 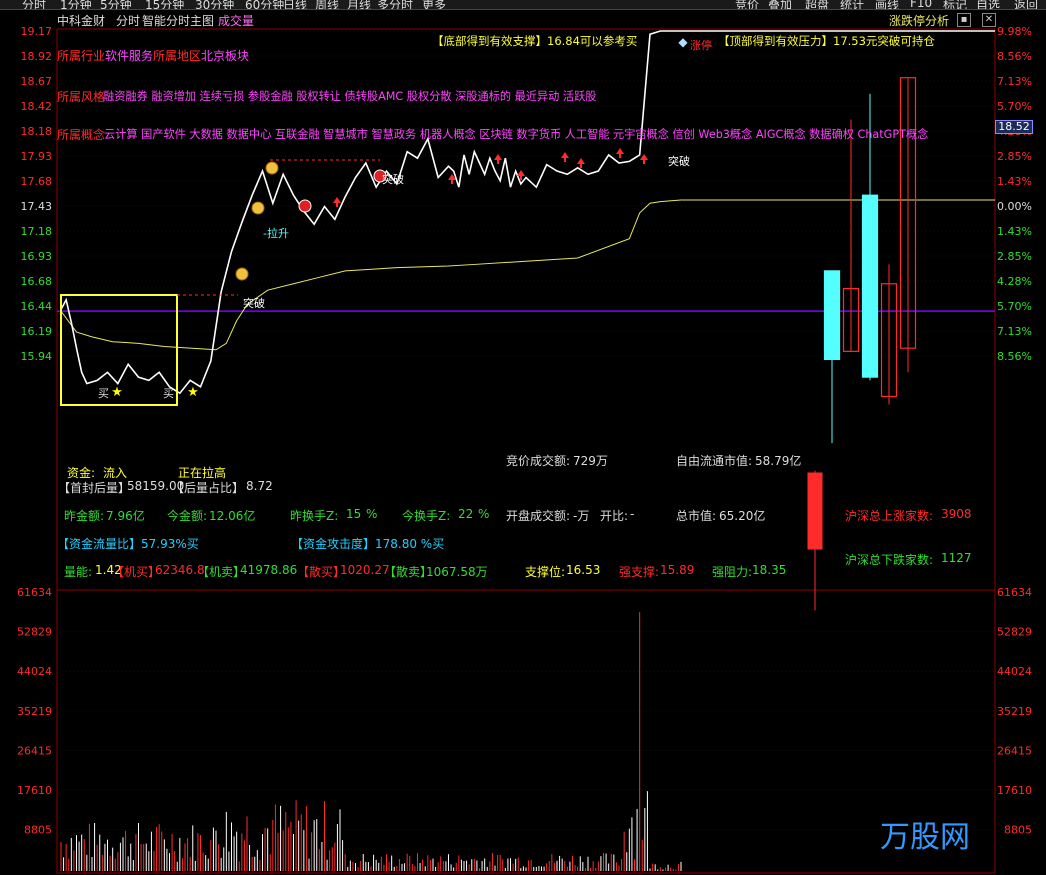 I want to click on today-amount-label: 今金额:, so click(x=187, y=516).